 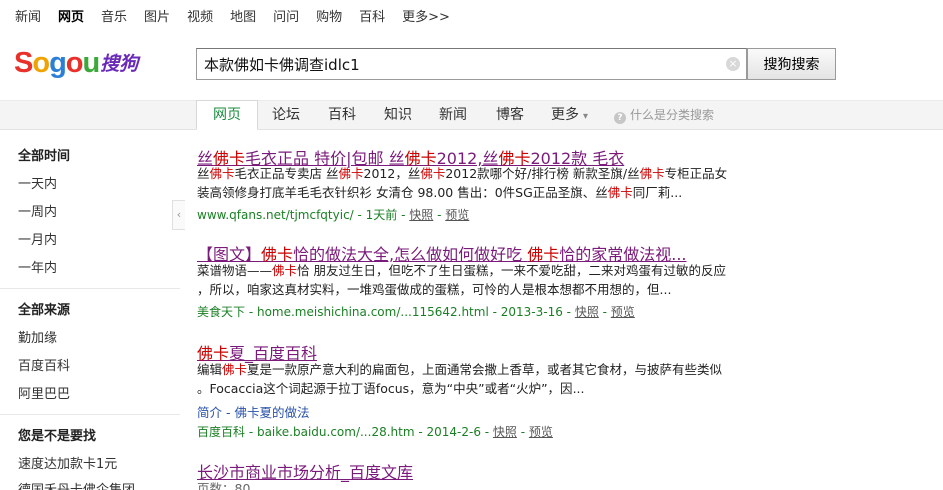 I want to click on topnav-video: 视频, so click(x=200, y=15).